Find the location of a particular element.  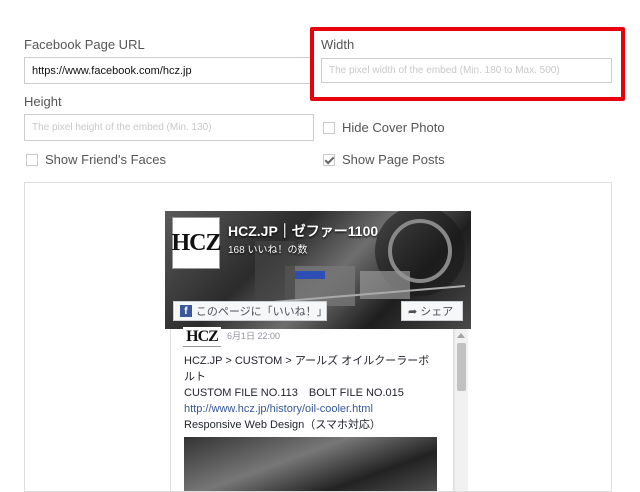

height-input is located at coordinates (169, 127).